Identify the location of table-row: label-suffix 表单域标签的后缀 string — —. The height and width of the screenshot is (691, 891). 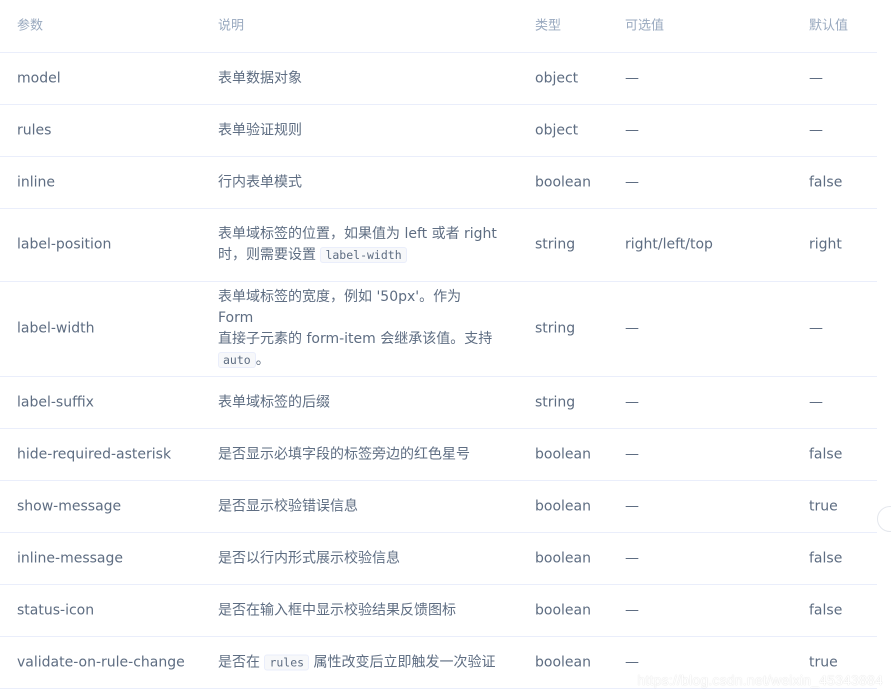
(438, 403).